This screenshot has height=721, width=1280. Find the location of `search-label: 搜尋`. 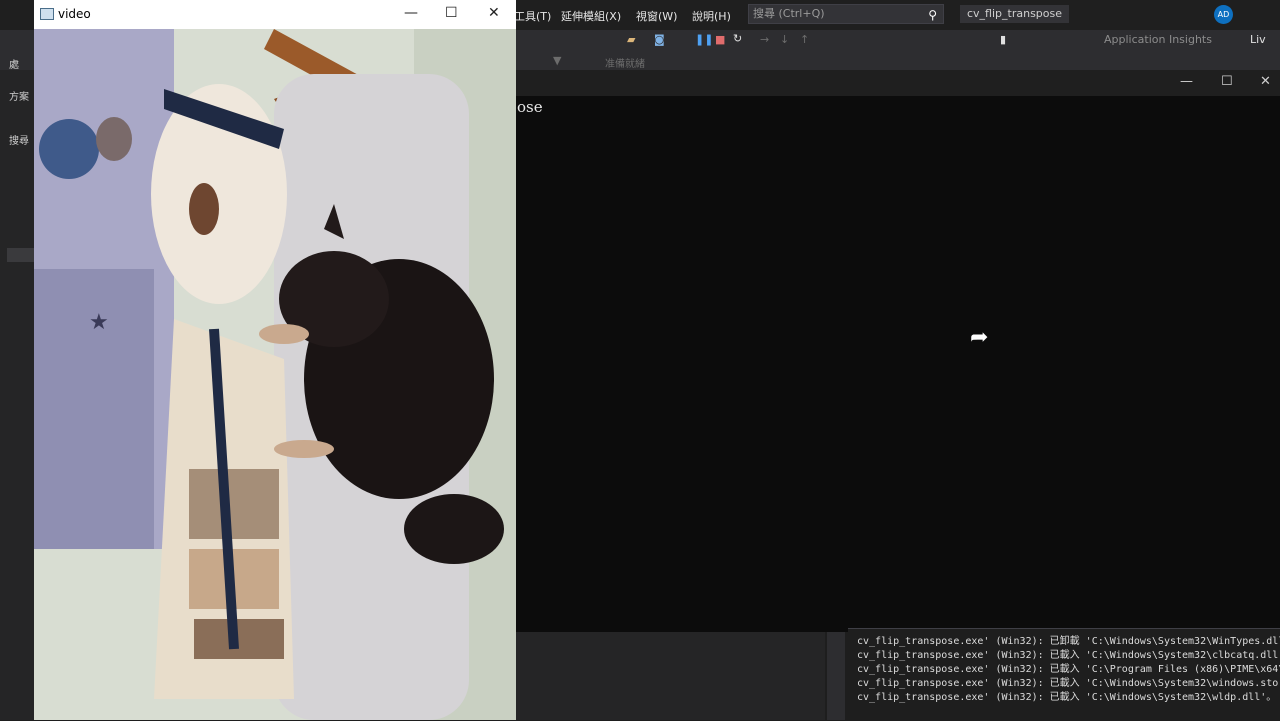

search-label: 搜尋 is located at coordinates (19, 141).